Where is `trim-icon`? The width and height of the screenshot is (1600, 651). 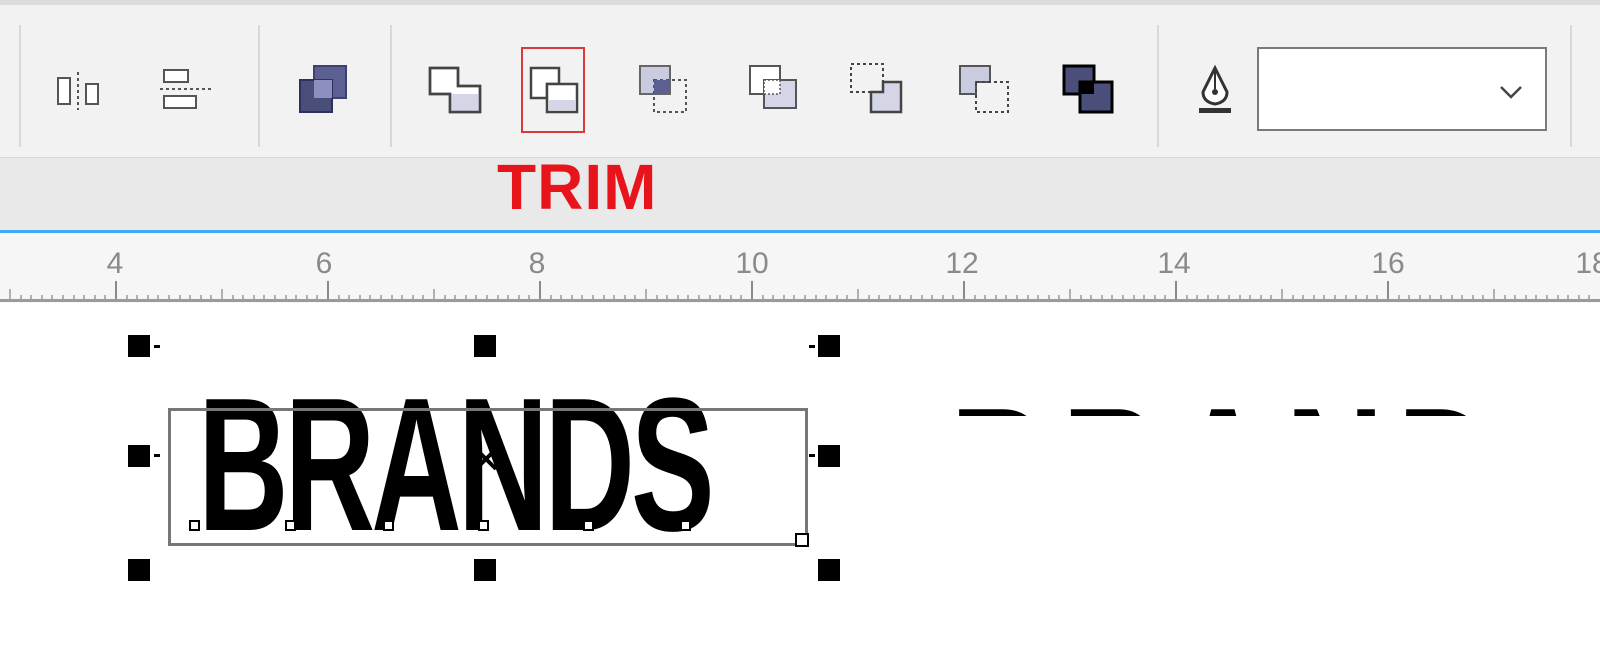 trim-icon is located at coordinates (554, 90).